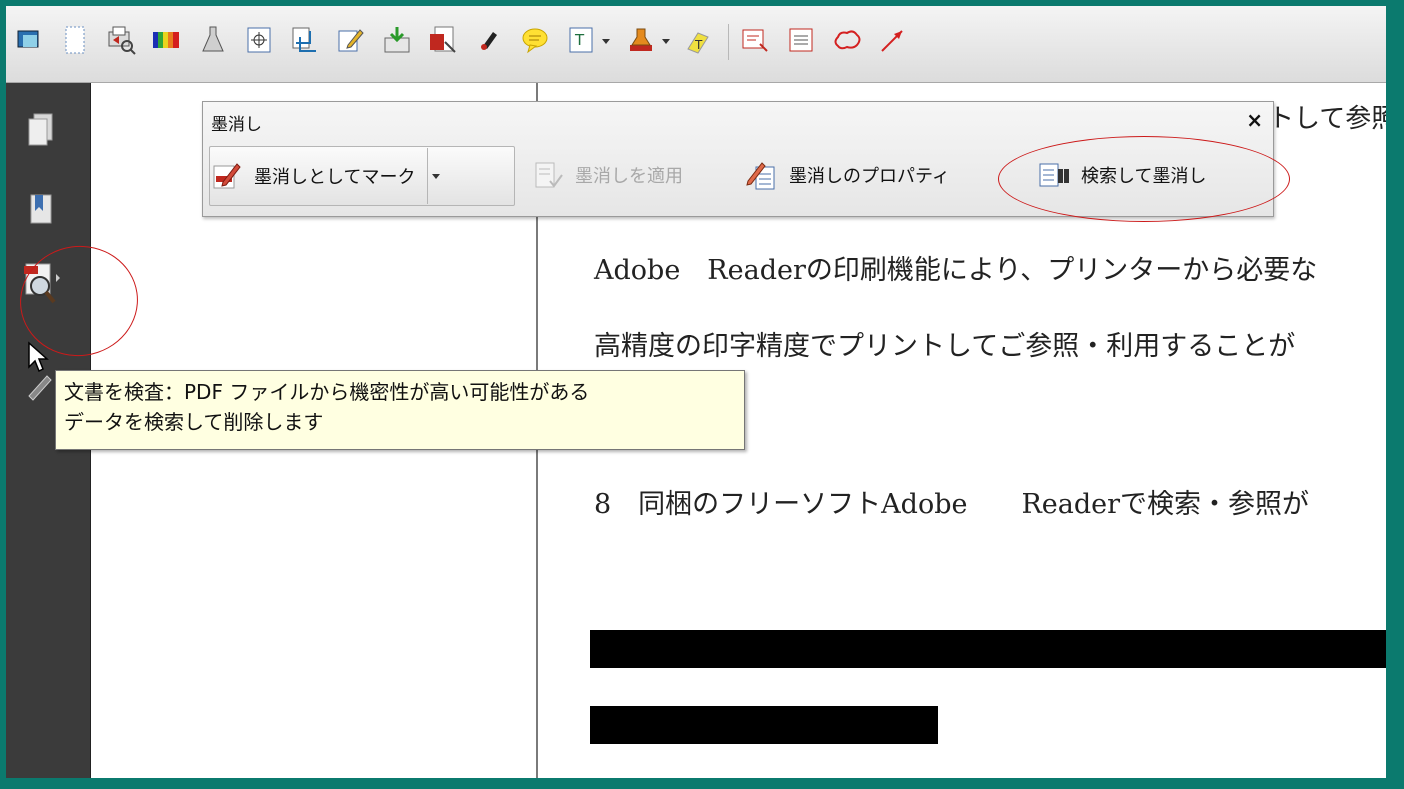 This screenshot has height=789, width=1404. Describe the element at coordinates (436, 176) in the screenshot. I see `chevron-down-icon` at that location.